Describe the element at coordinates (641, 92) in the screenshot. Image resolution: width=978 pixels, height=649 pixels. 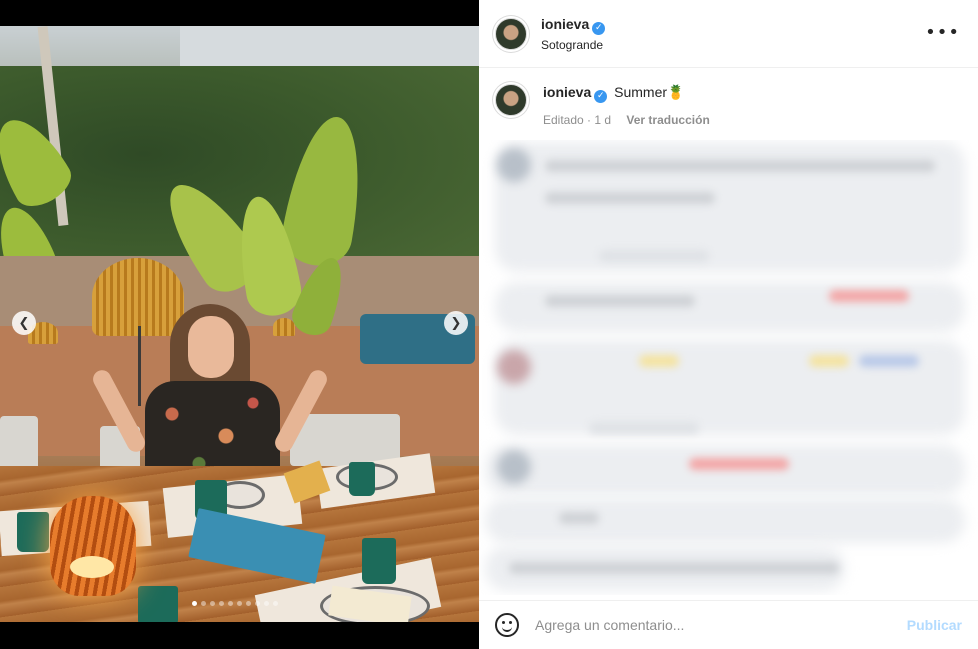
I see `caption-text: Summer` at that location.